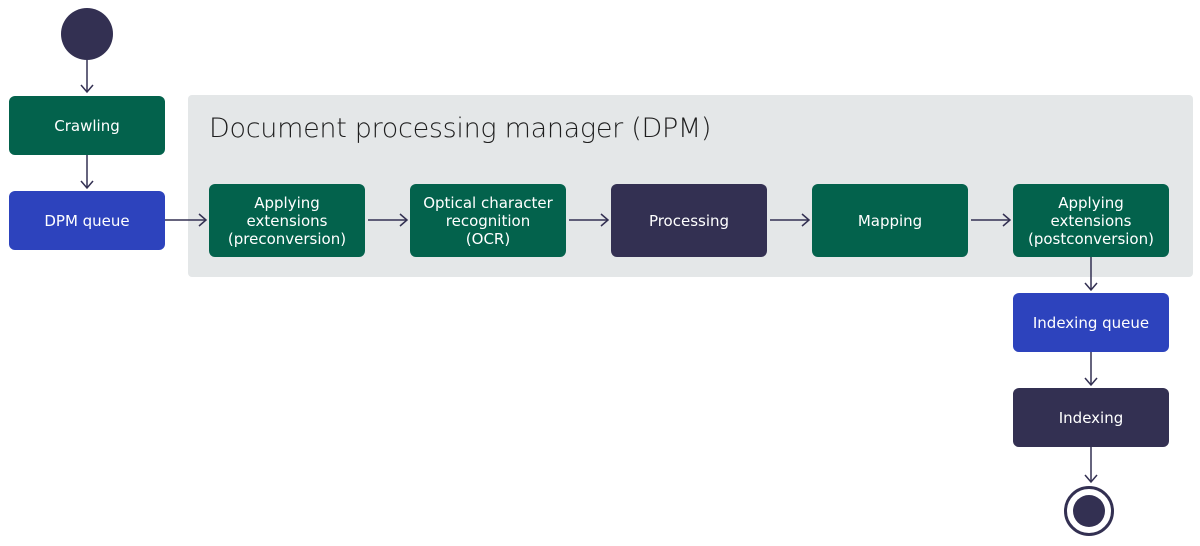  What do you see at coordinates (790, 220) in the screenshot?
I see `arrow-processing-to-mapping` at bounding box center [790, 220].